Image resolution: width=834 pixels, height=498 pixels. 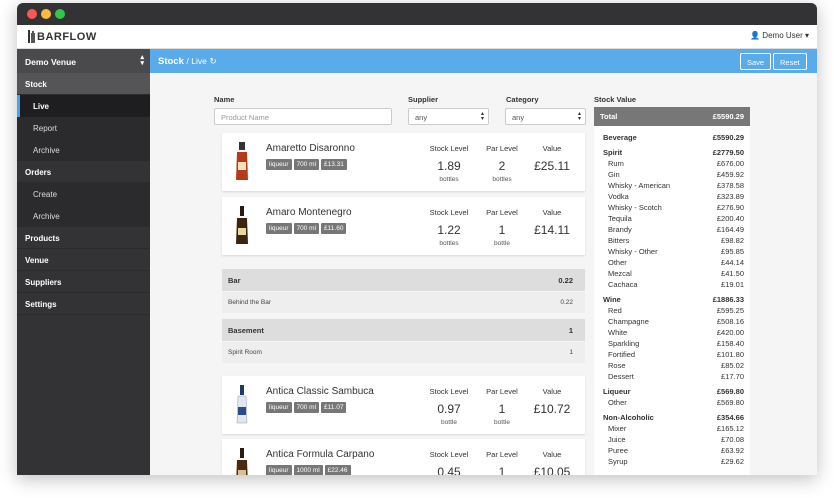 I want to click on sidebar-item-stock-archive: Archive, so click(x=83, y=150).